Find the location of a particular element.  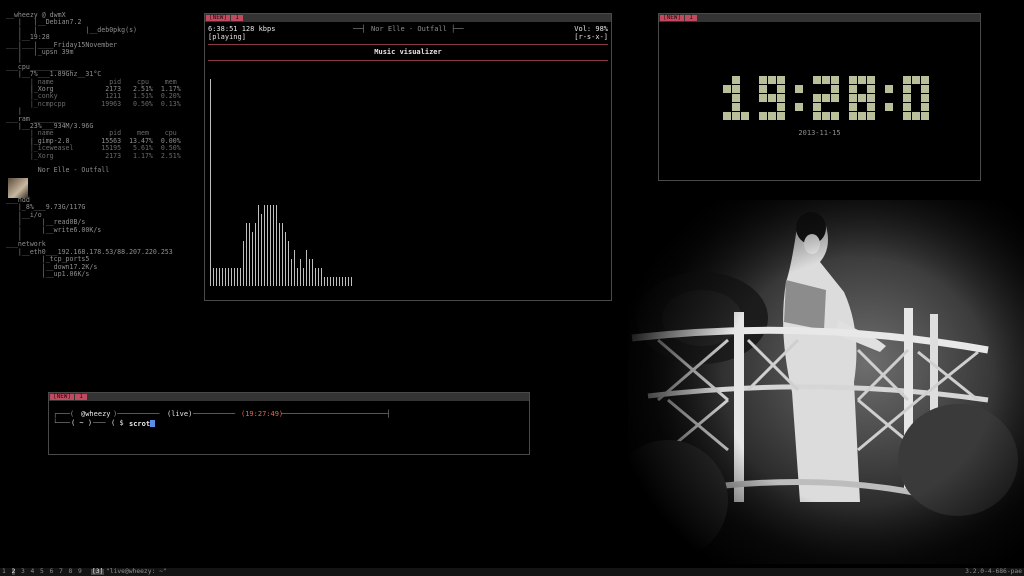

clock-window: [NEW] 1 2013-11-15 is located at coordinates (819, 97).